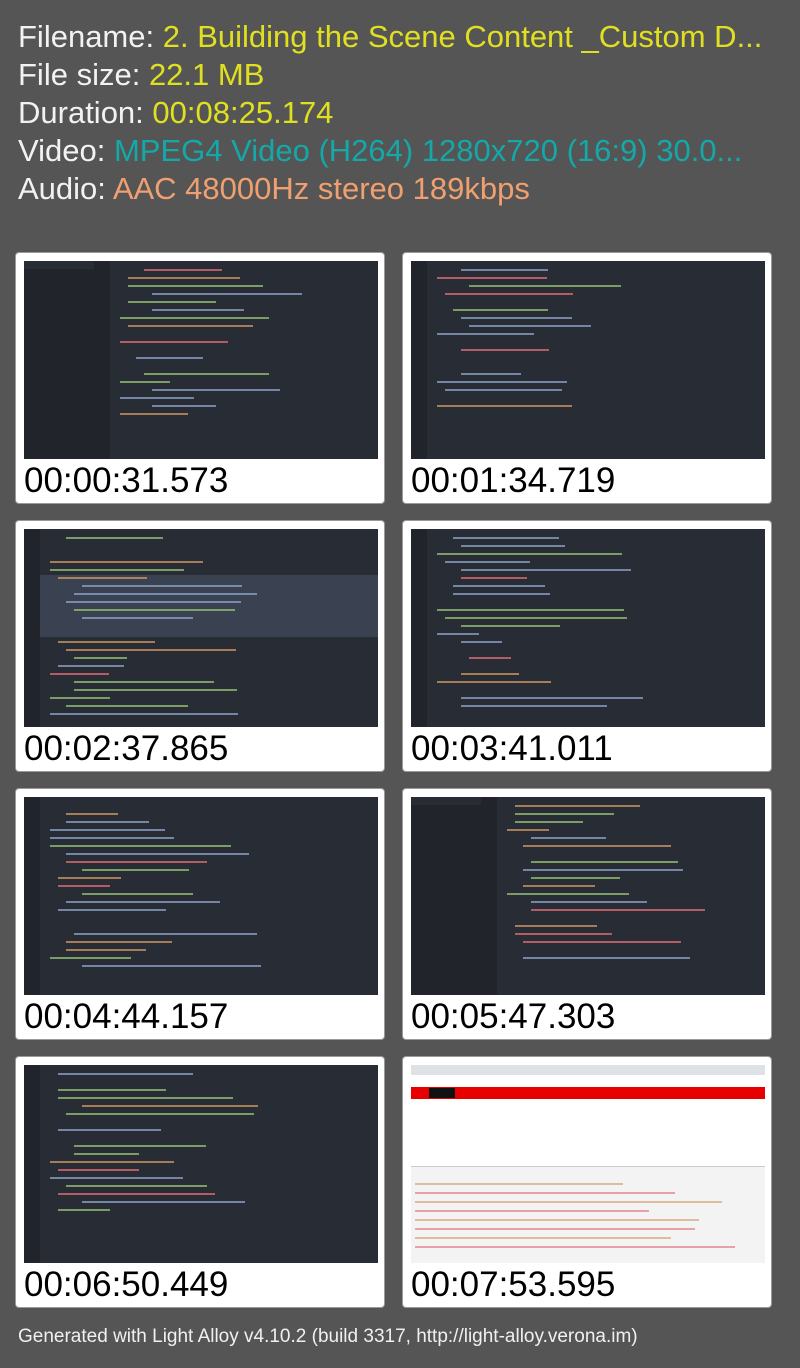 The image size is (800, 1368). What do you see at coordinates (81, 112) in the screenshot?
I see `duration-label: Duration:` at bounding box center [81, 112].